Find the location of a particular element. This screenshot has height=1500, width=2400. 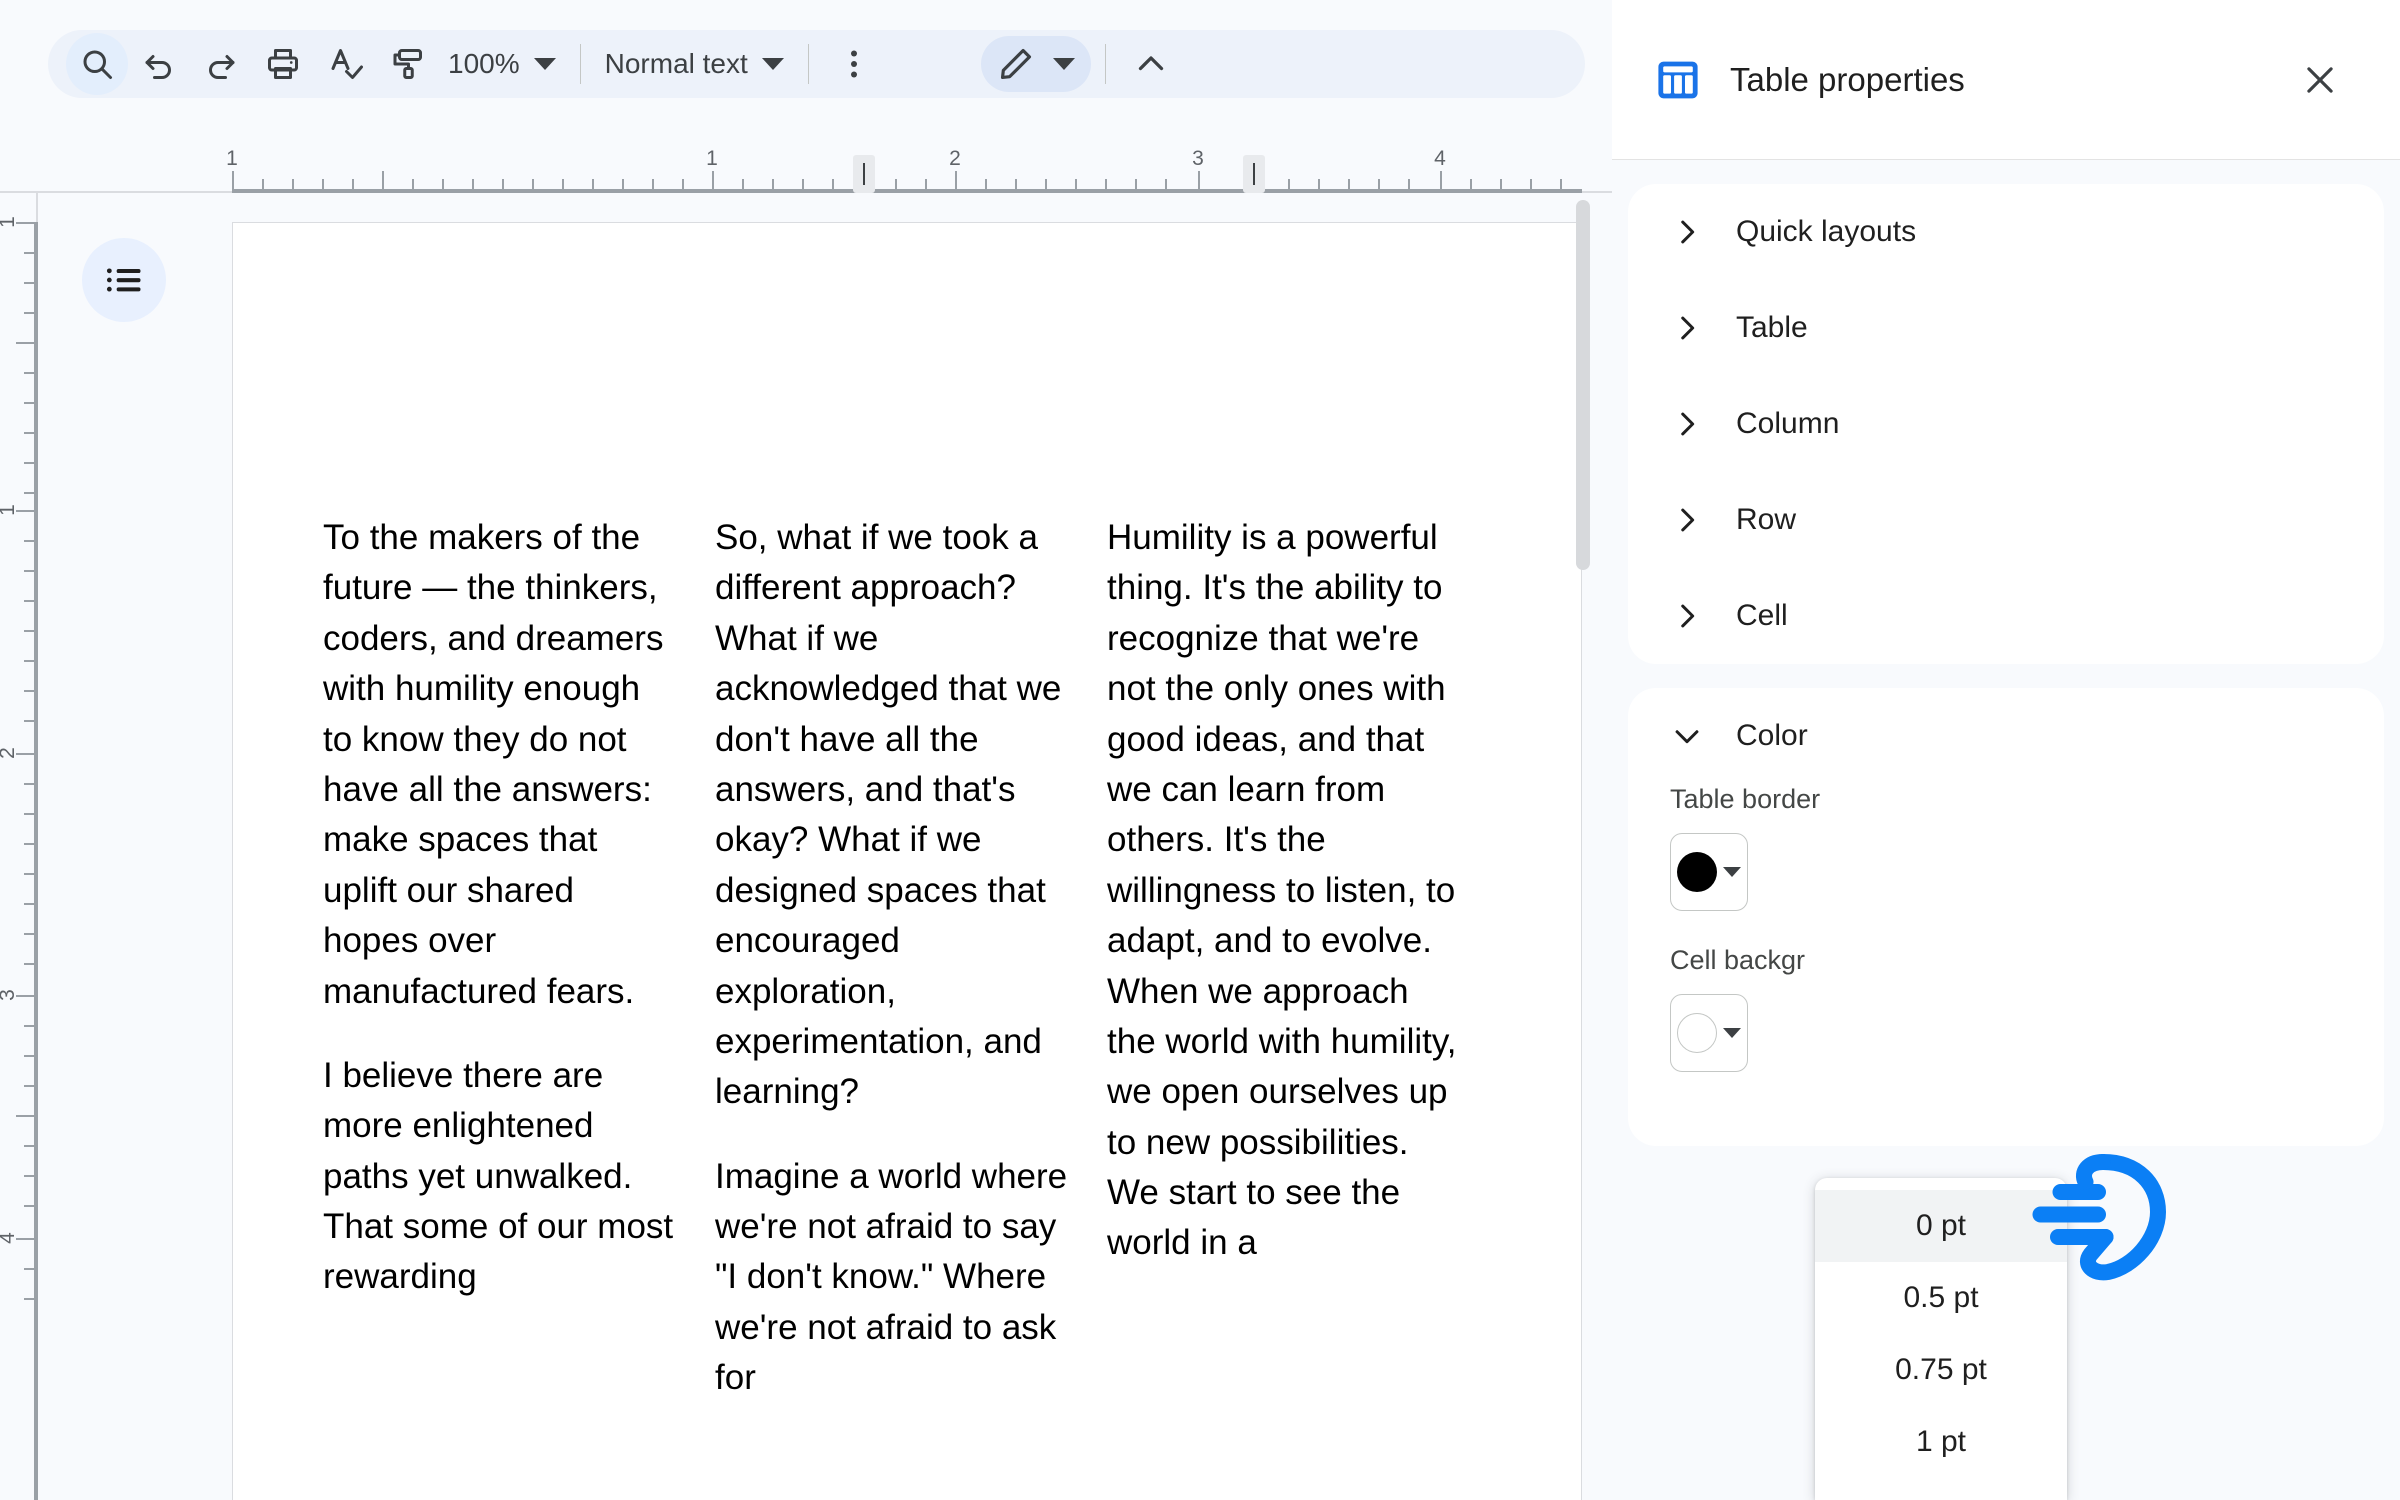

panel-sections-card: Quick layouts Table Column Row Cell is located at coordinates (2006, 424).